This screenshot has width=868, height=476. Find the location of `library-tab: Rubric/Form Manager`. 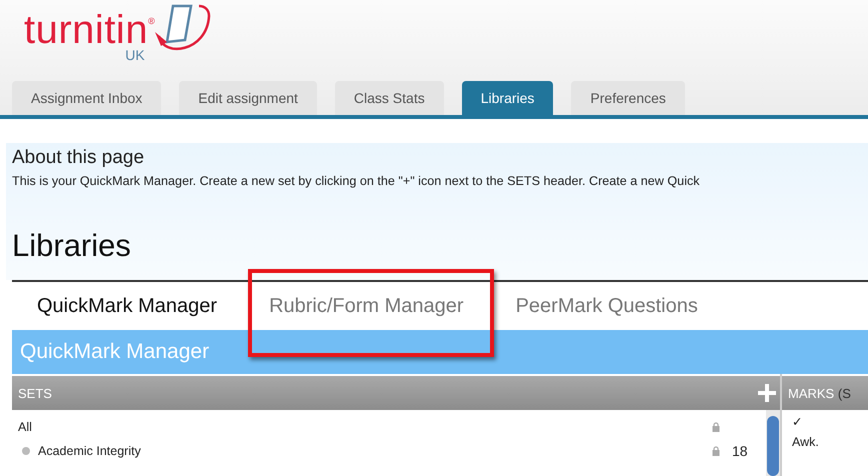

library-tab: Rubric/Form Manager is located at coordinates (366, 306).